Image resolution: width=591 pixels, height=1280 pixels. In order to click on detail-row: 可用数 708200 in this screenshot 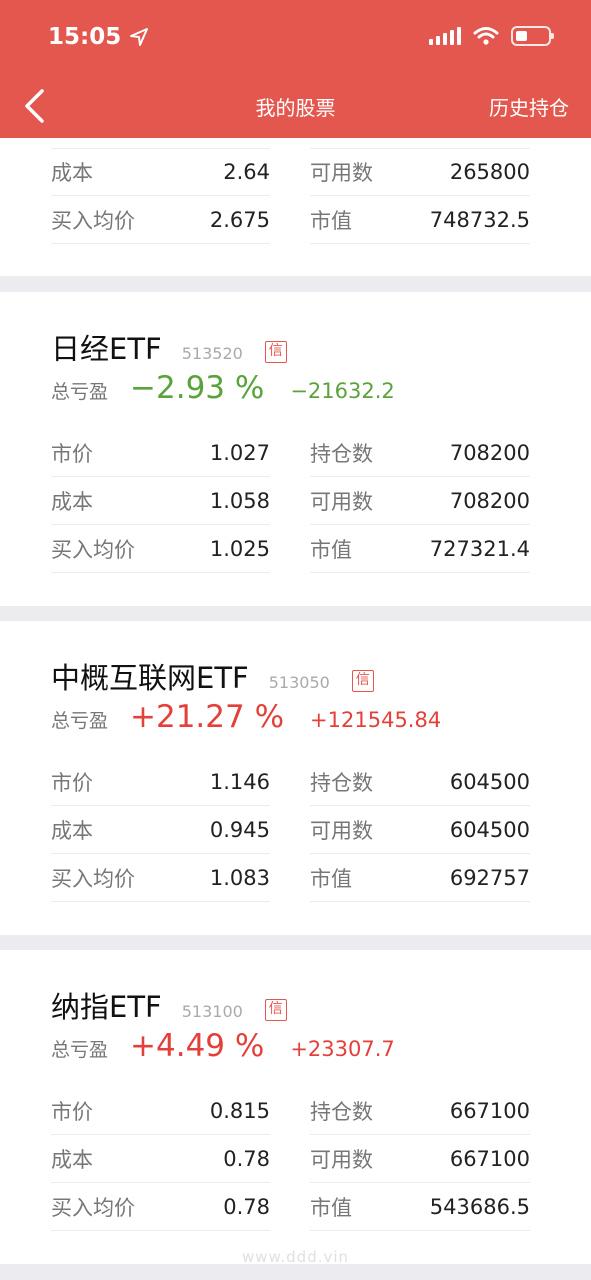, I will do `click(420, 501)`.